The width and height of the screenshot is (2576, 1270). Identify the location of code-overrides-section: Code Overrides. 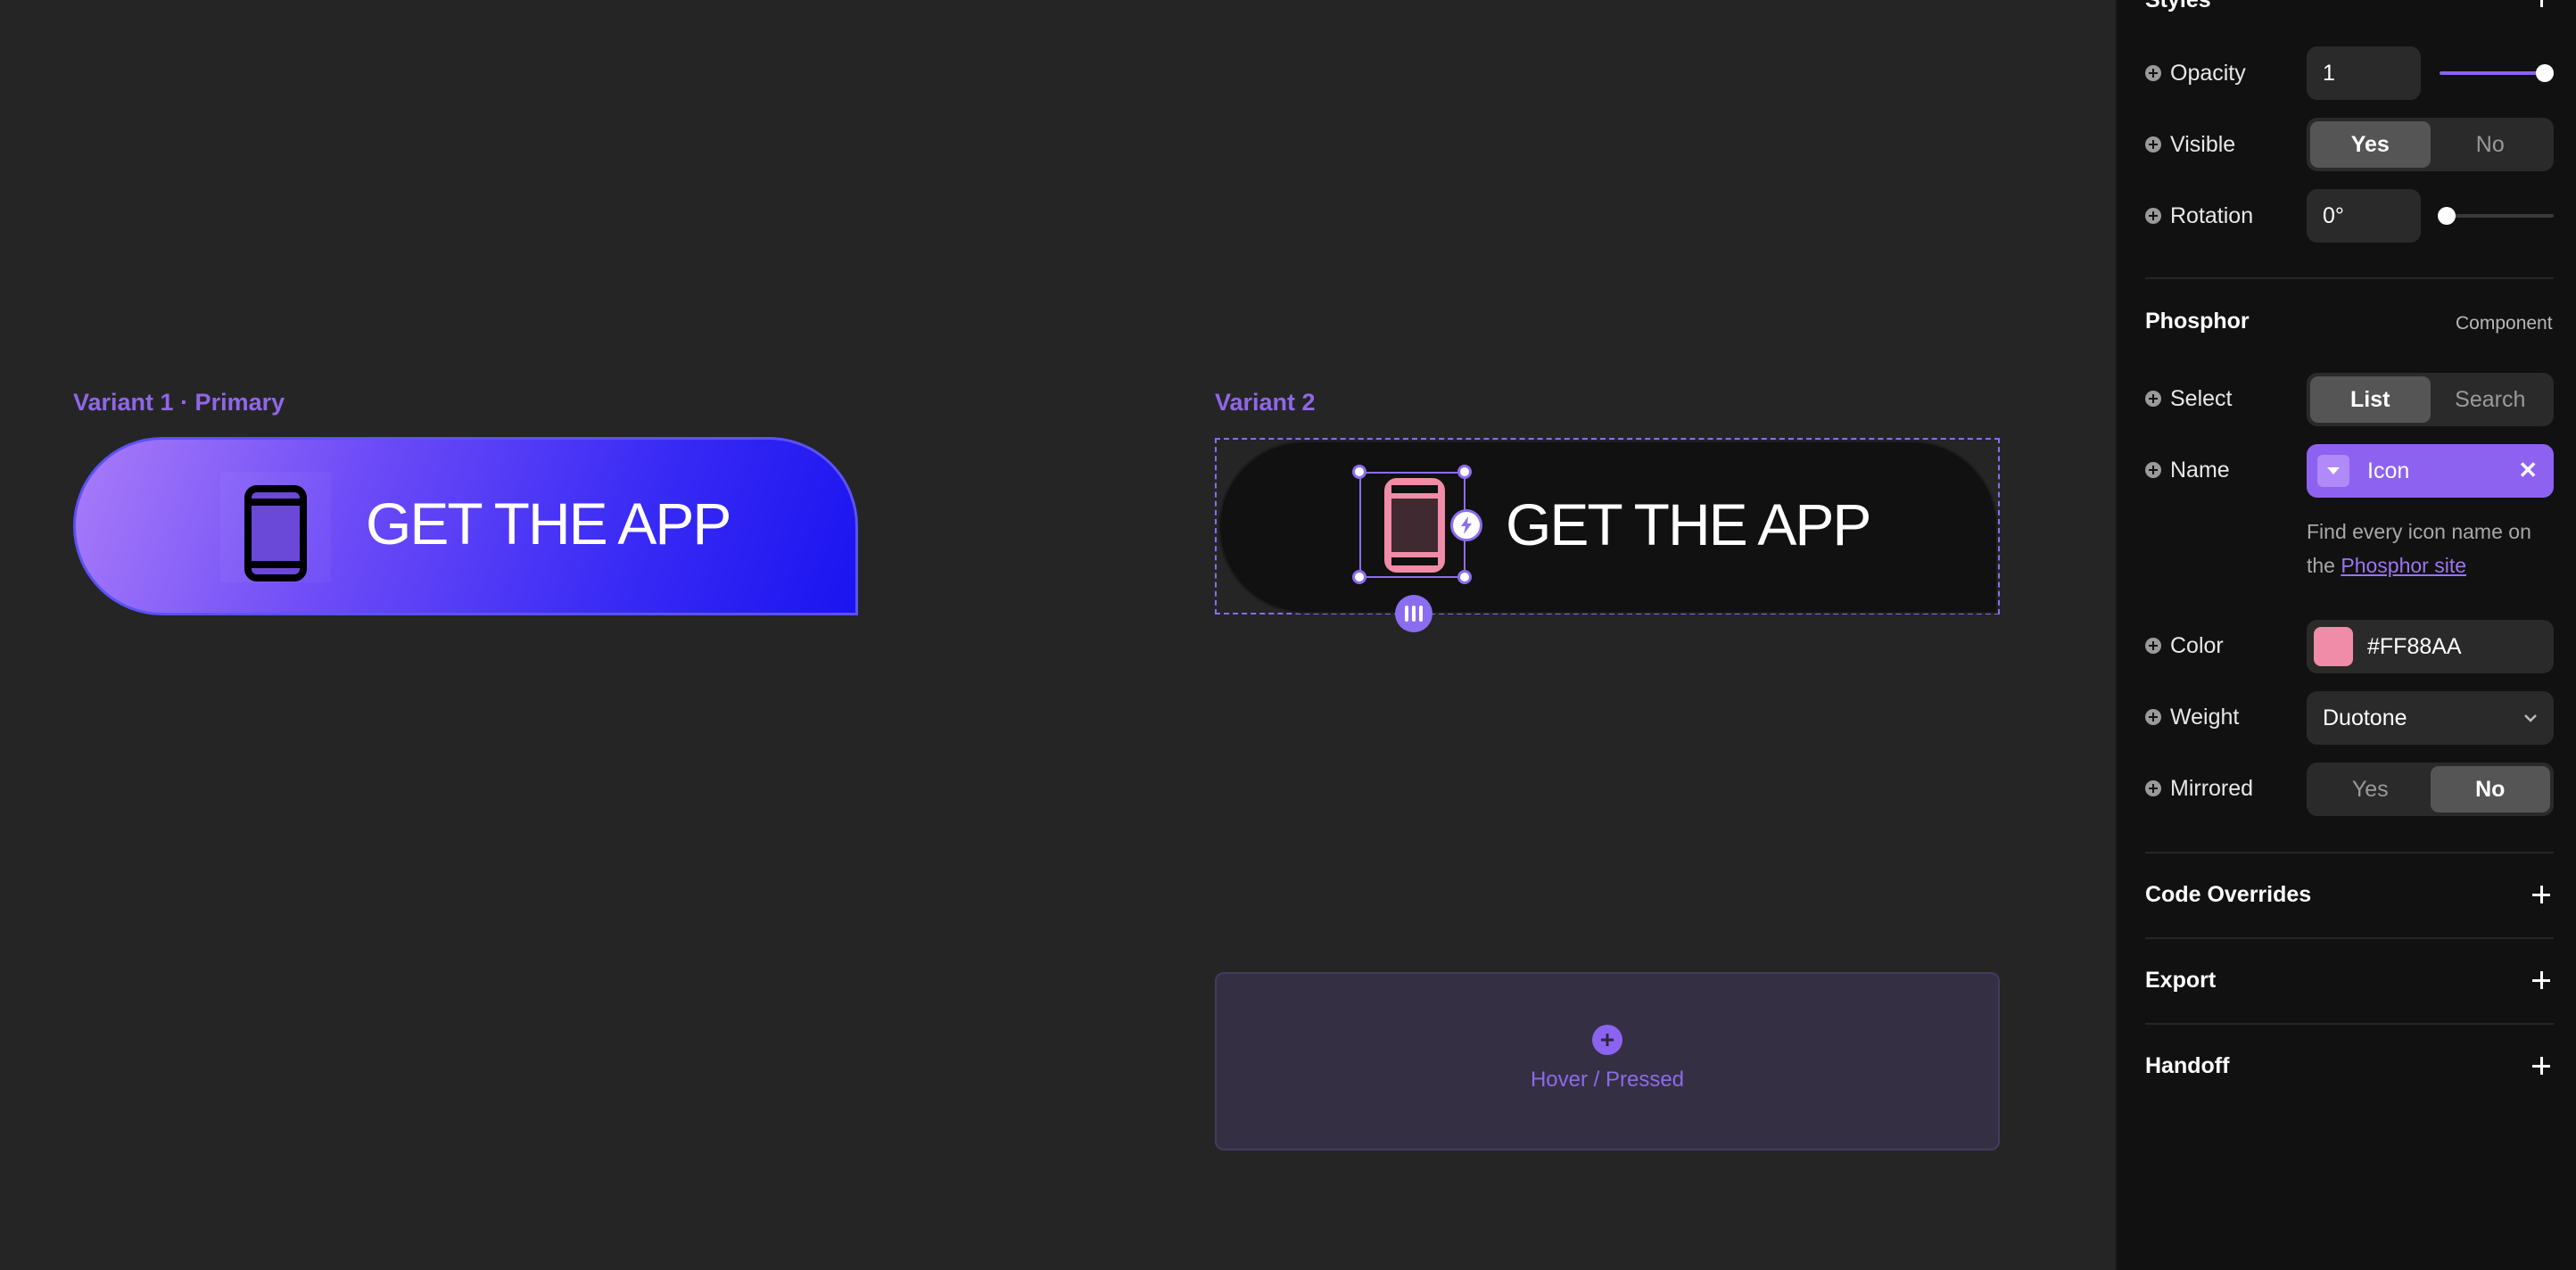
(2228, 895).